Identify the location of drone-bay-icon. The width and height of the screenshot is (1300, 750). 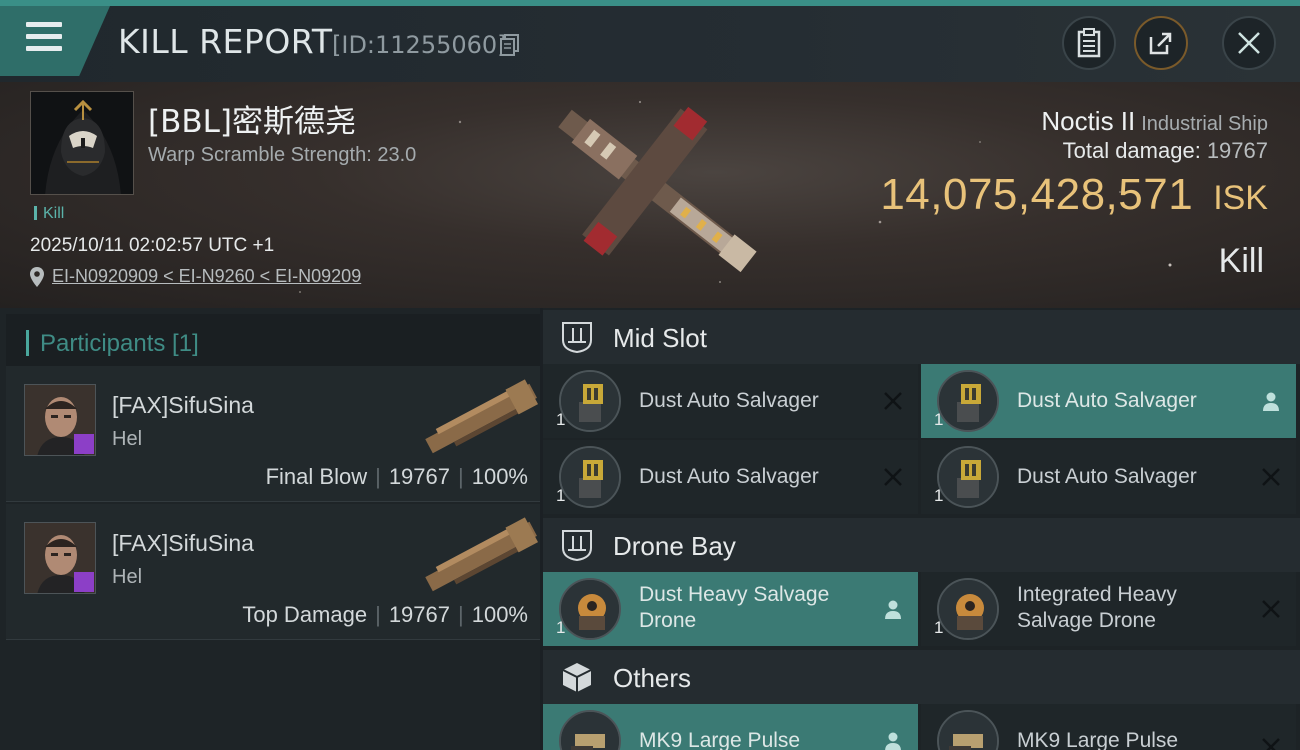
(577, 546).